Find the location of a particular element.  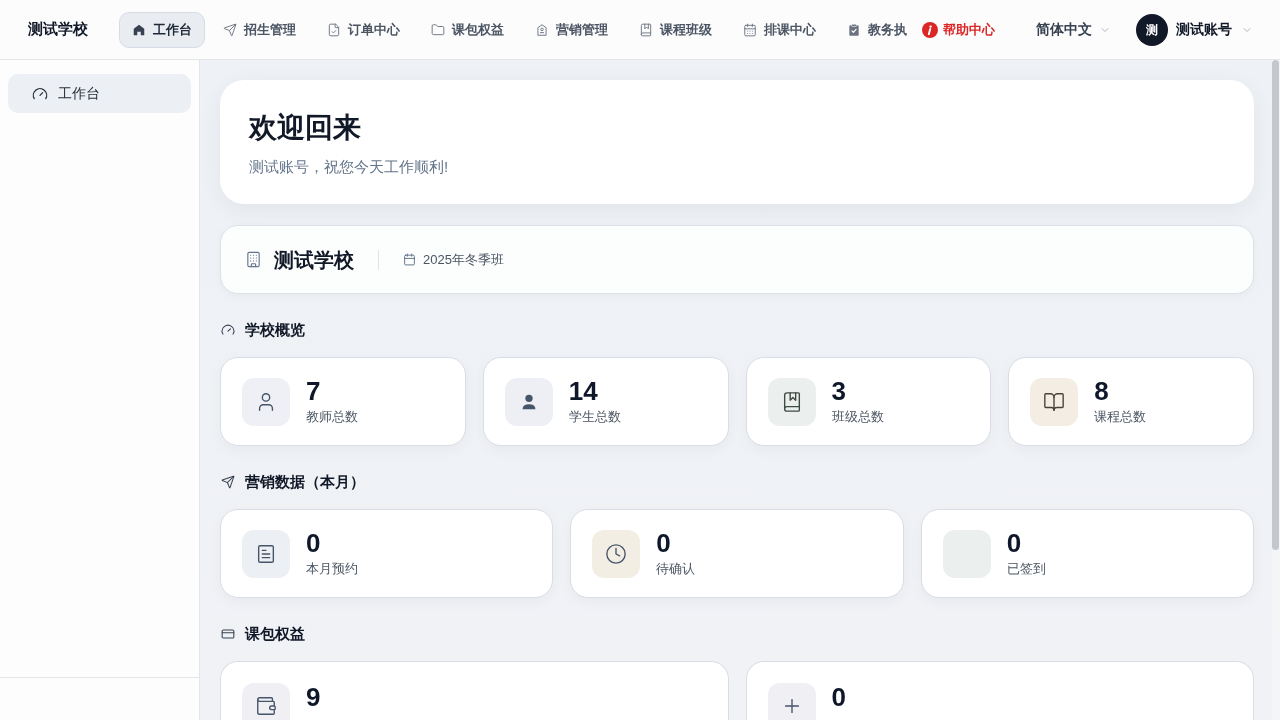

help-link: 帮助中心 is located at coordinates (958, 29).